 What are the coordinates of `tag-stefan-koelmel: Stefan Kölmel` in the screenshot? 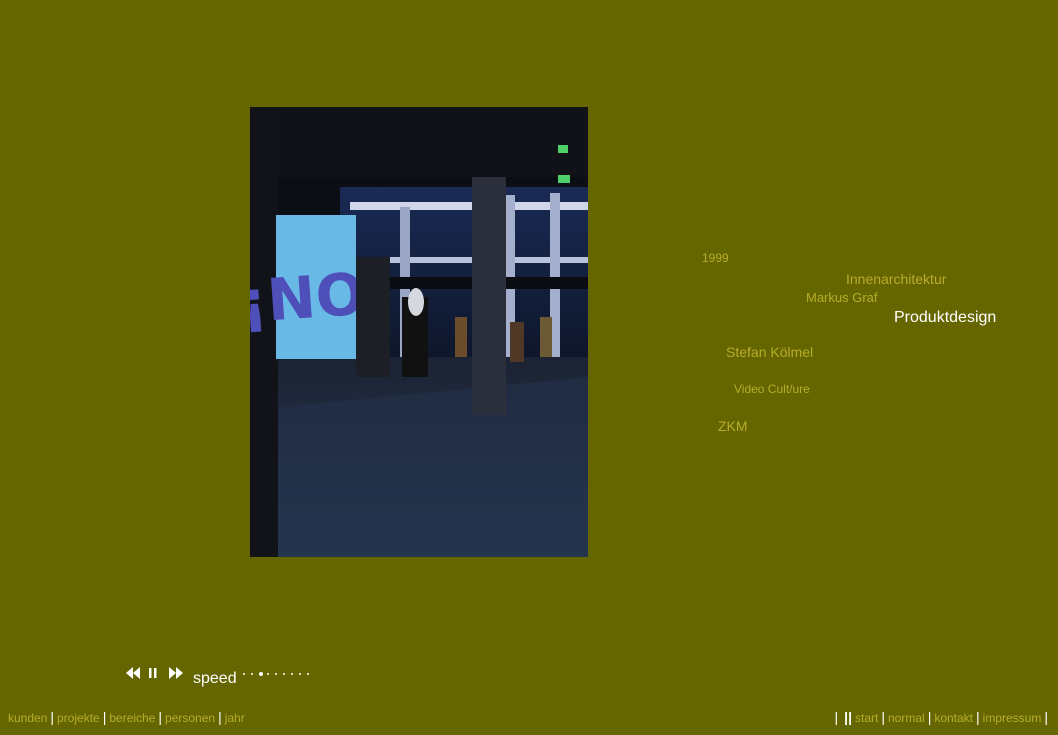 It's located at (769, 352).